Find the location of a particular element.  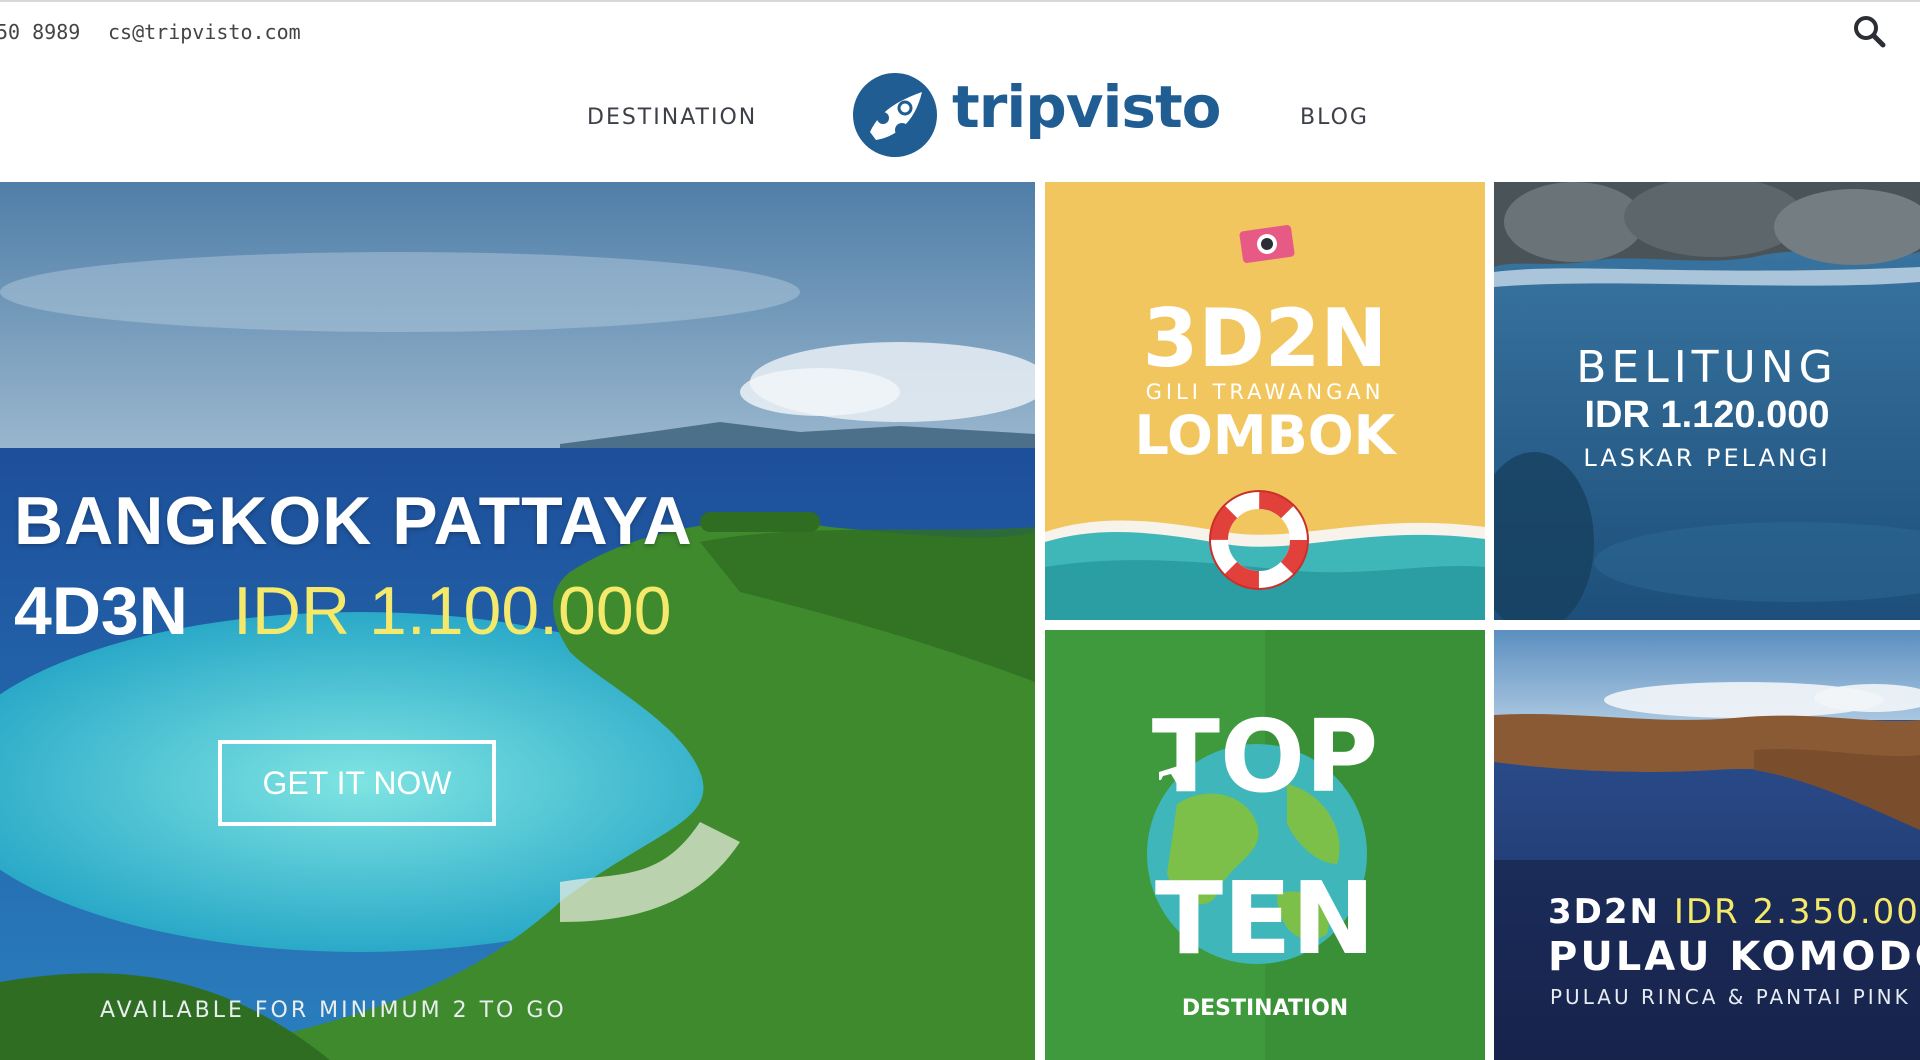

komodo-duration-price: 3D2N IDR 2.350.000 is located at coordinates (1734, 912).